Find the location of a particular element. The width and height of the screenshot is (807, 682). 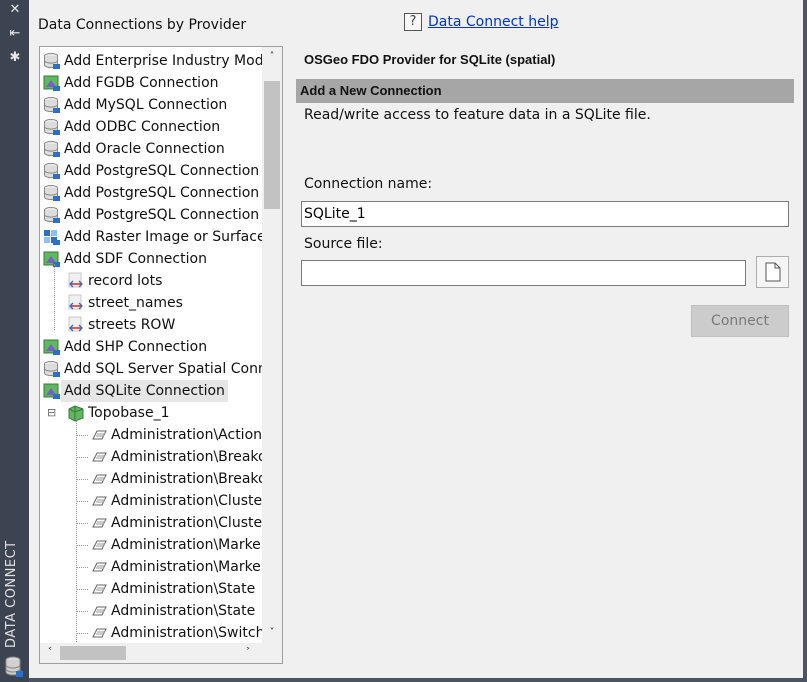

tree-item: Add Oracle Connection is located at coordinates (135, 149).